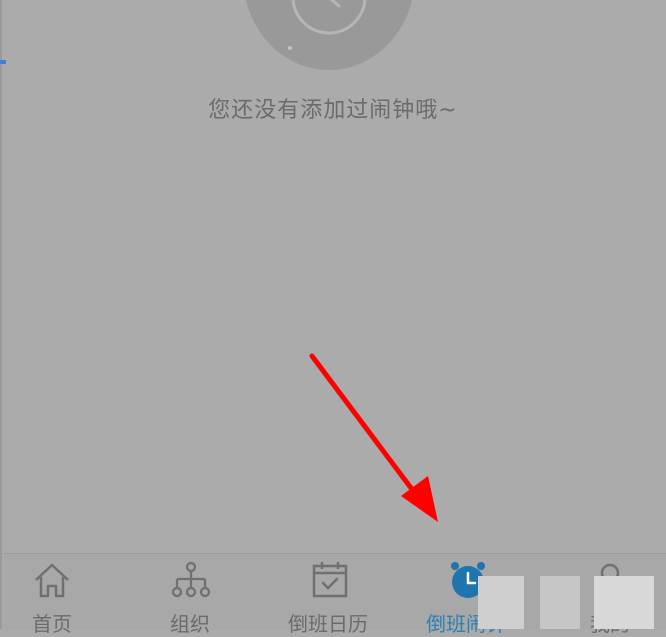  I want to click on tab-organization: 组织, so click(194, 595).